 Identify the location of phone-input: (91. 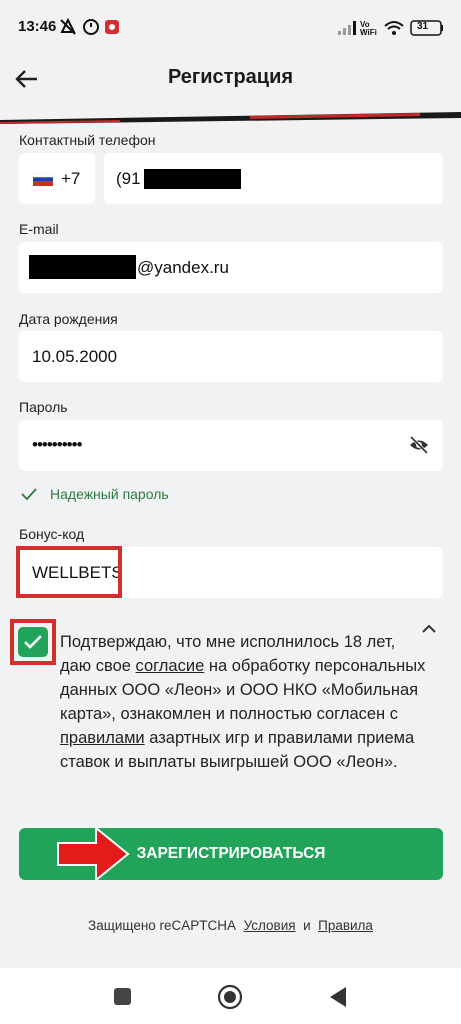
(273, 178).